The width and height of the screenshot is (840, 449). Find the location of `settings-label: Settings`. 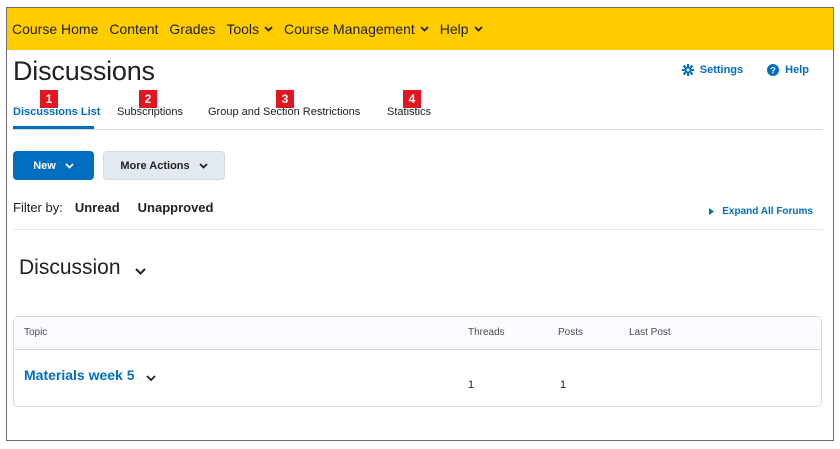

settings-label: Settings is located at coordinates (721, 70).